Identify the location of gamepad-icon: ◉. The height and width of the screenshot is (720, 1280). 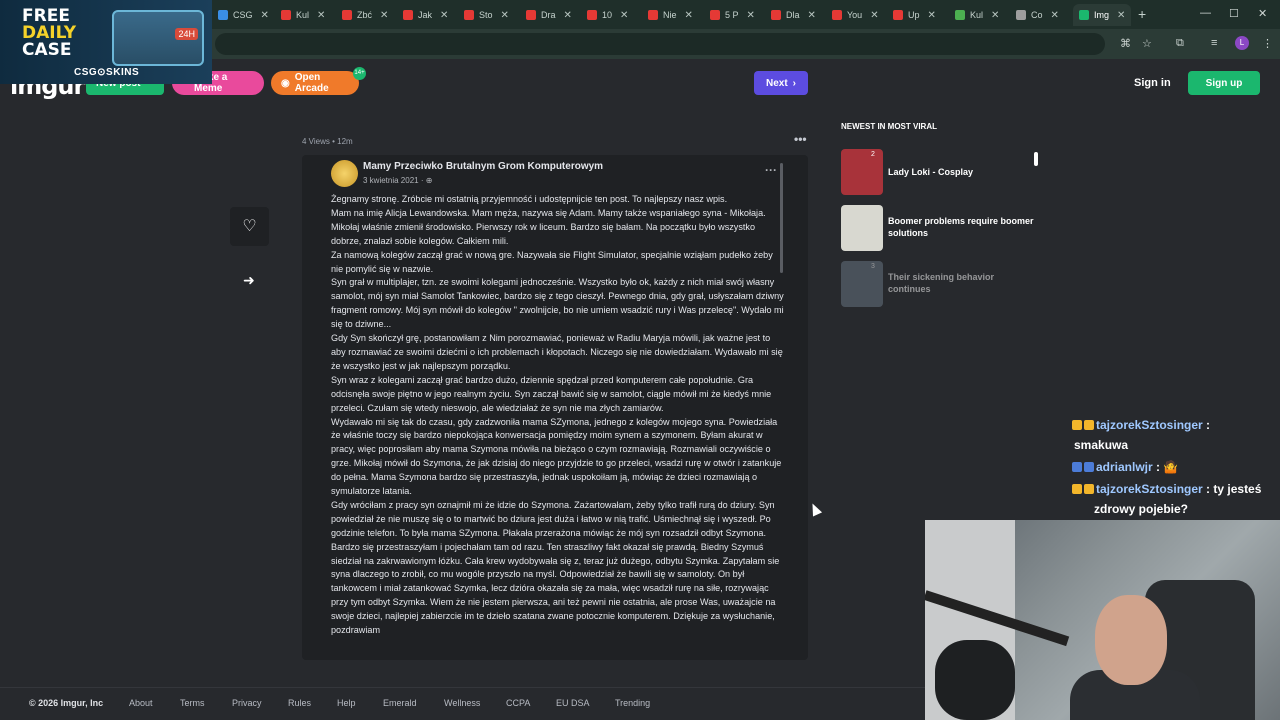
(285, 83).